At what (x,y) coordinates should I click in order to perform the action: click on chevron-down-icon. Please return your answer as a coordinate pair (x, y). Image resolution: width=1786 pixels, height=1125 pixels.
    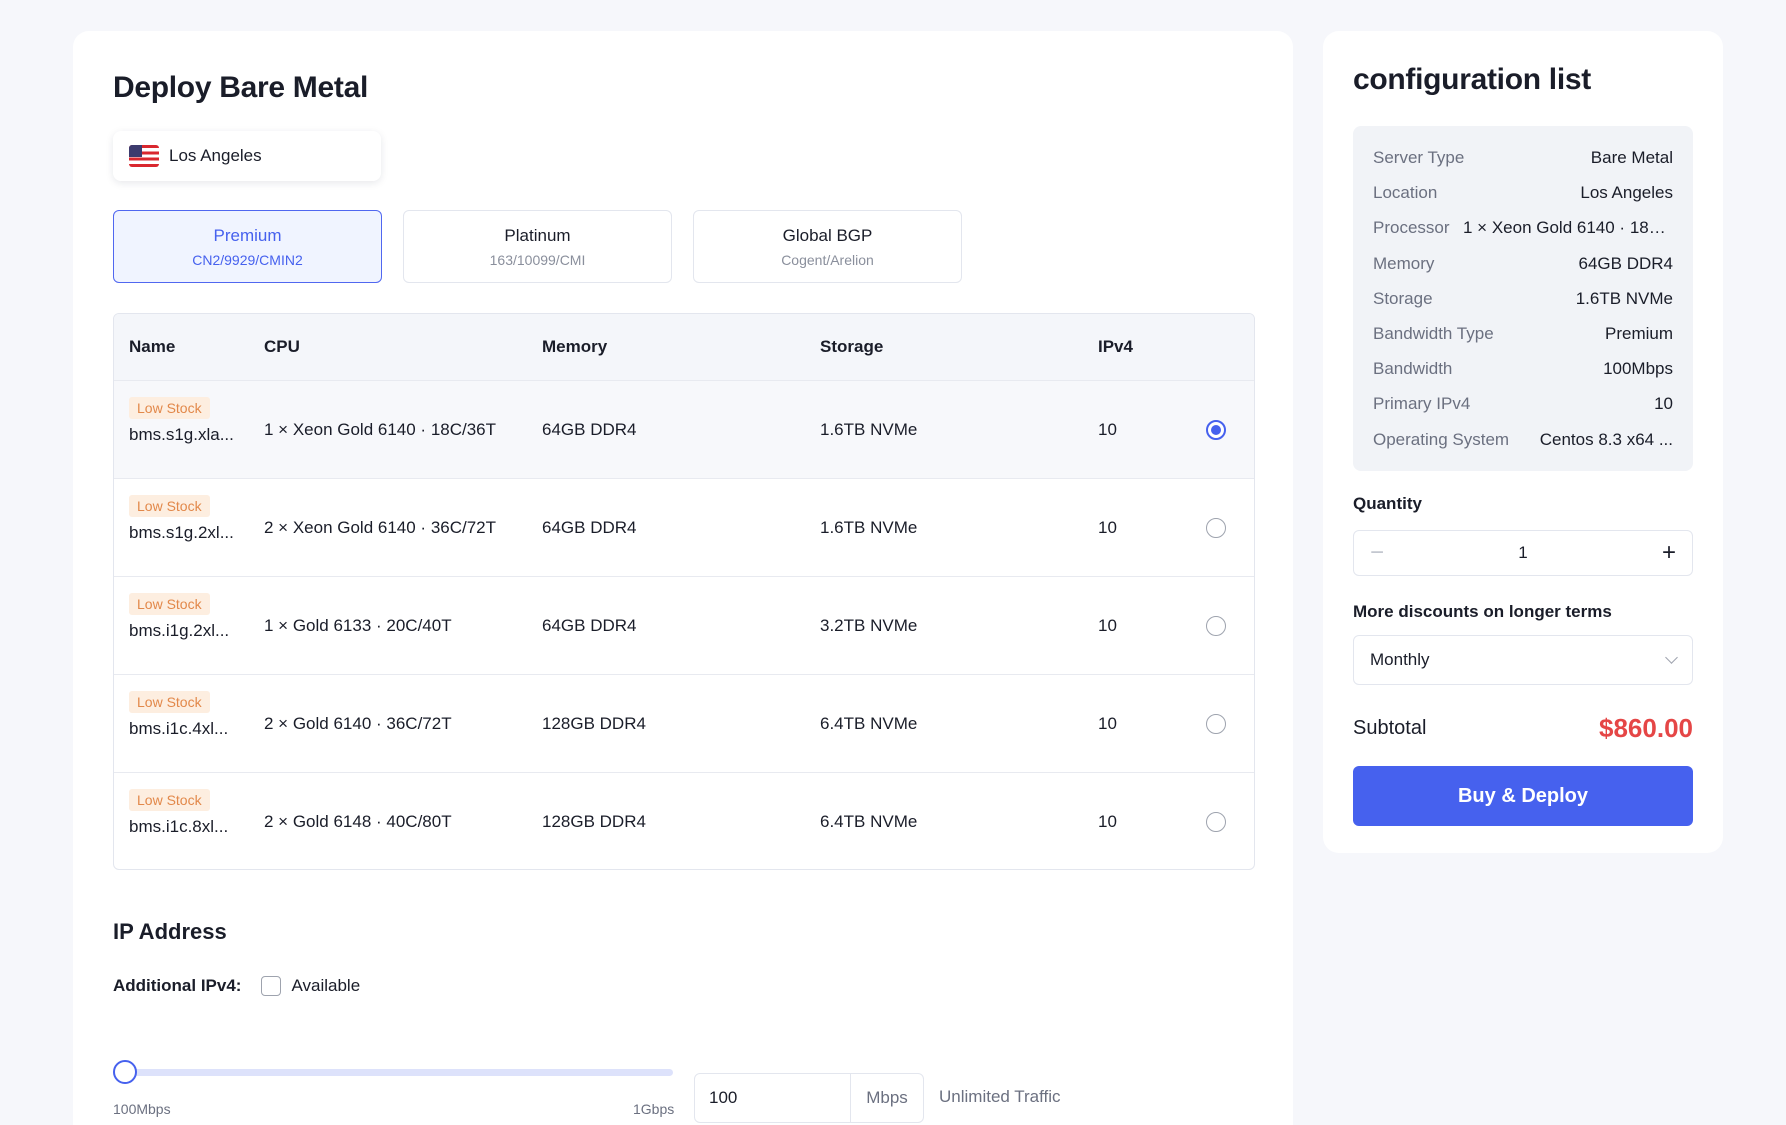
    Looking at the image, I should click on (1671, 657).